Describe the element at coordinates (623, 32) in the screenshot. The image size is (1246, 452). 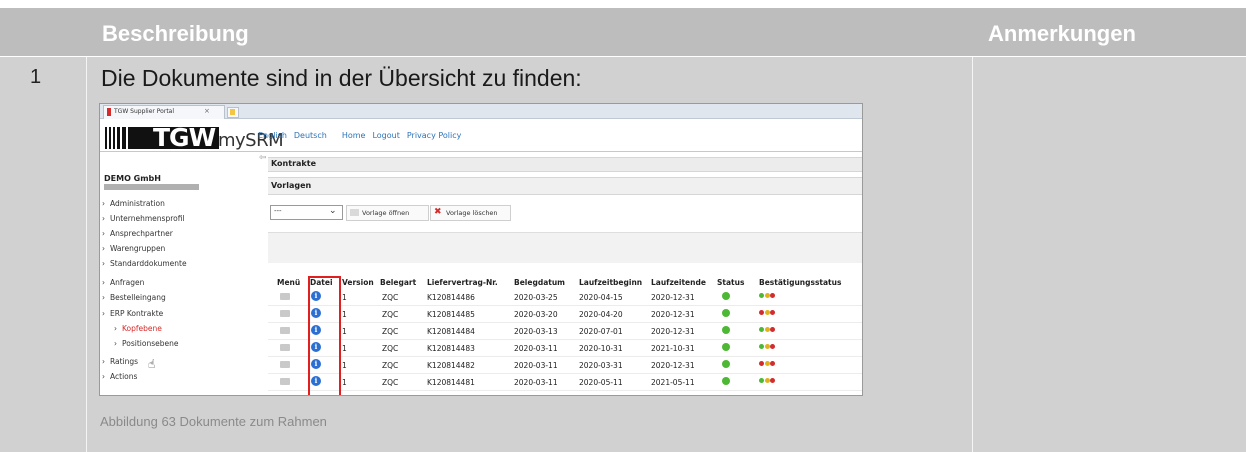
I see `table-header: Beschreibung Anmerkungen` at that location.